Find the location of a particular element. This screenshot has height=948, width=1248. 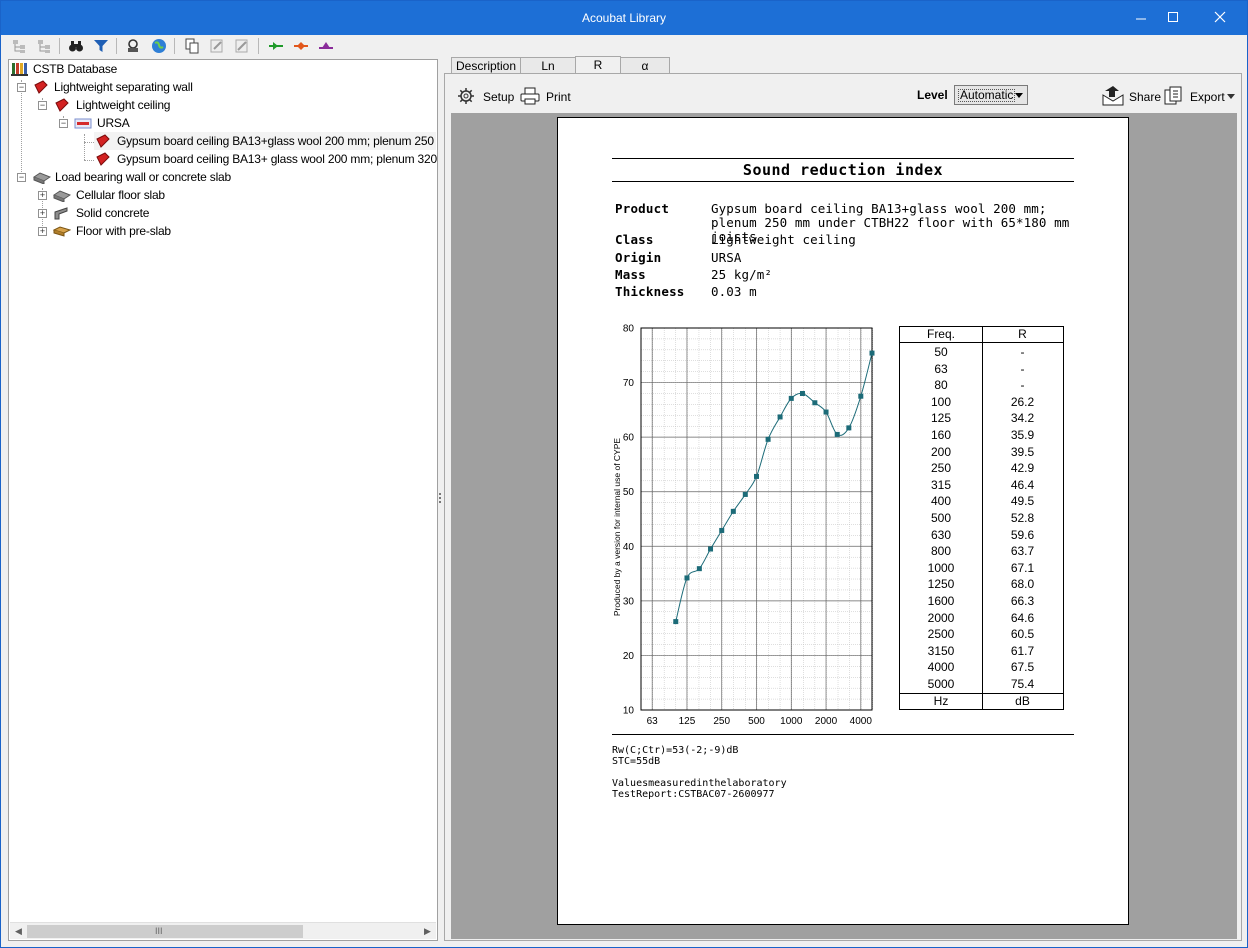

tree-node-cstb-database: CSTB Database is located at coordinates (111, 69).